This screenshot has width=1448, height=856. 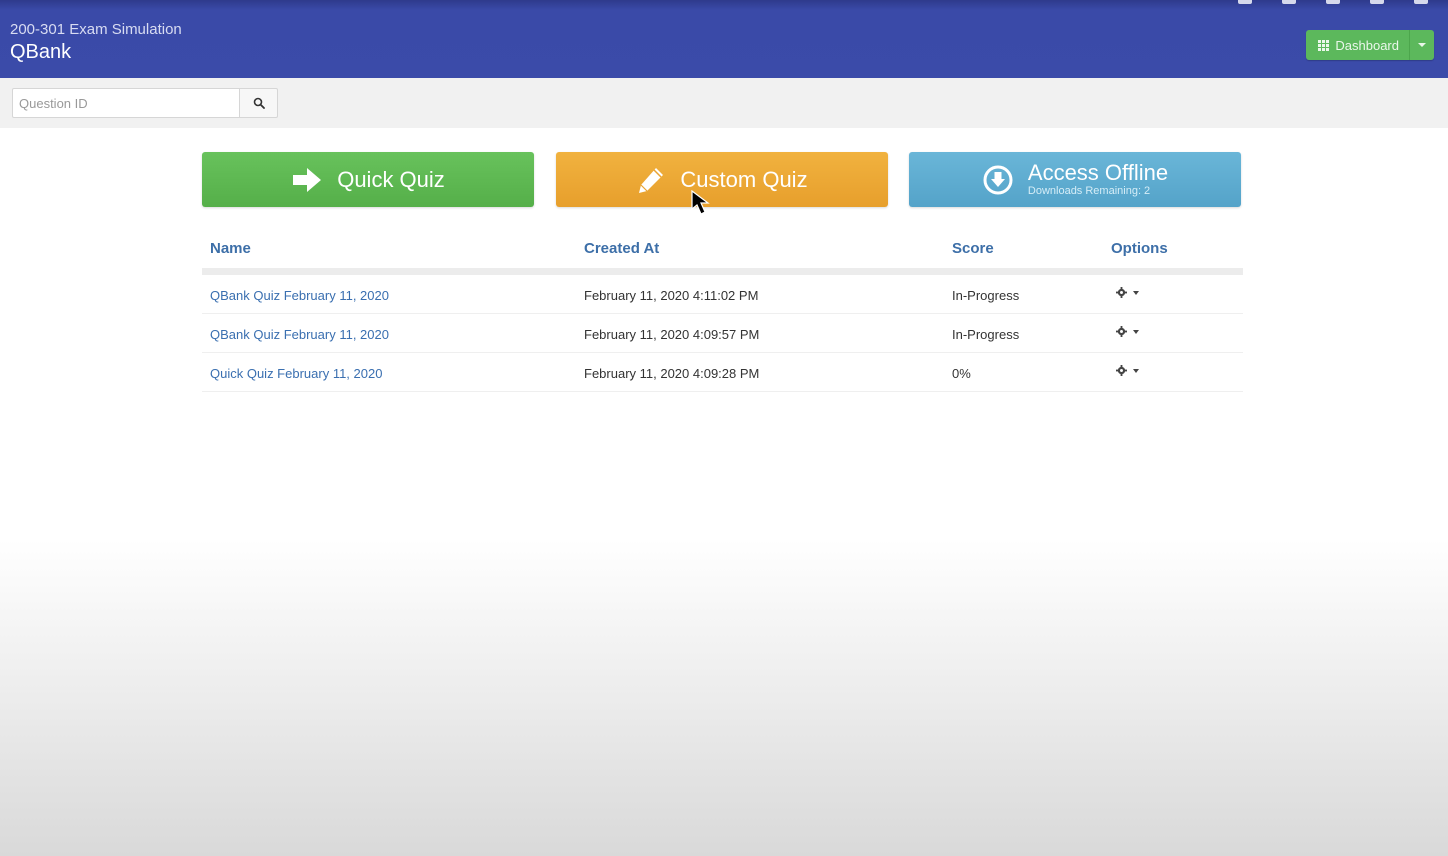 I want to click on dashboard-button-group: Dashboard, so click(x=1370, y=45).